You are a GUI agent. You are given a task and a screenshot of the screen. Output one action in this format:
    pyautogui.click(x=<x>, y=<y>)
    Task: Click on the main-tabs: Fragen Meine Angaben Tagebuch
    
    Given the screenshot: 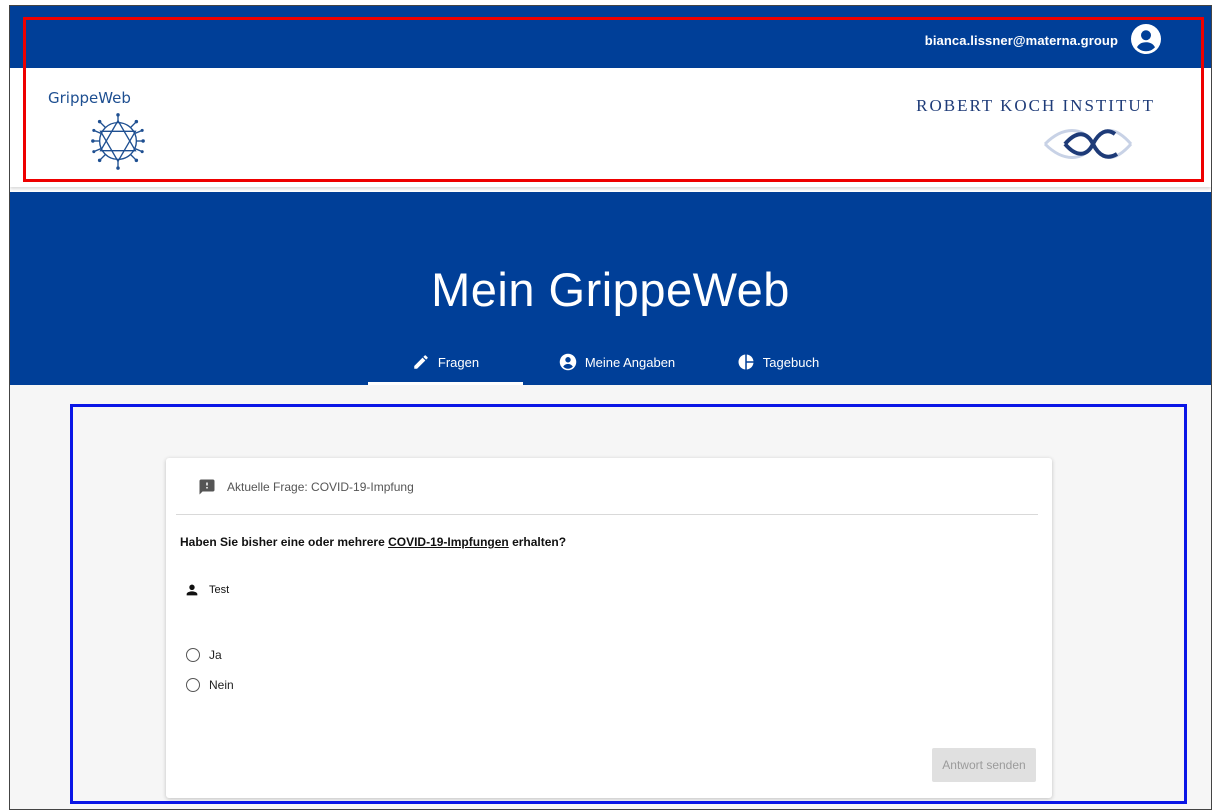 What is the action you would take?
    pyautogui.click(x=606, y=363)
    